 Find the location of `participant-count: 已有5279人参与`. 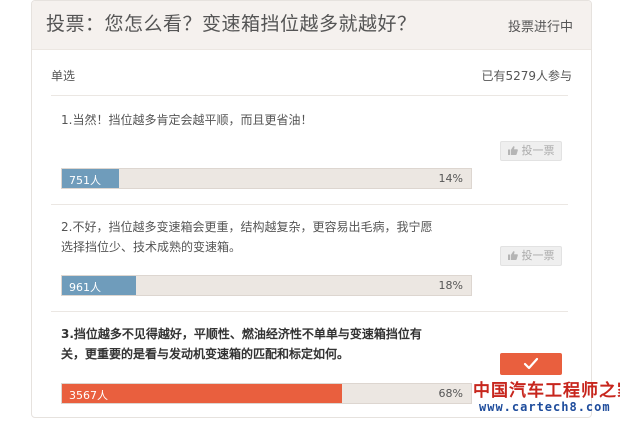

participant-count: 已有5279人参与 is located at coordinates (526, 76).